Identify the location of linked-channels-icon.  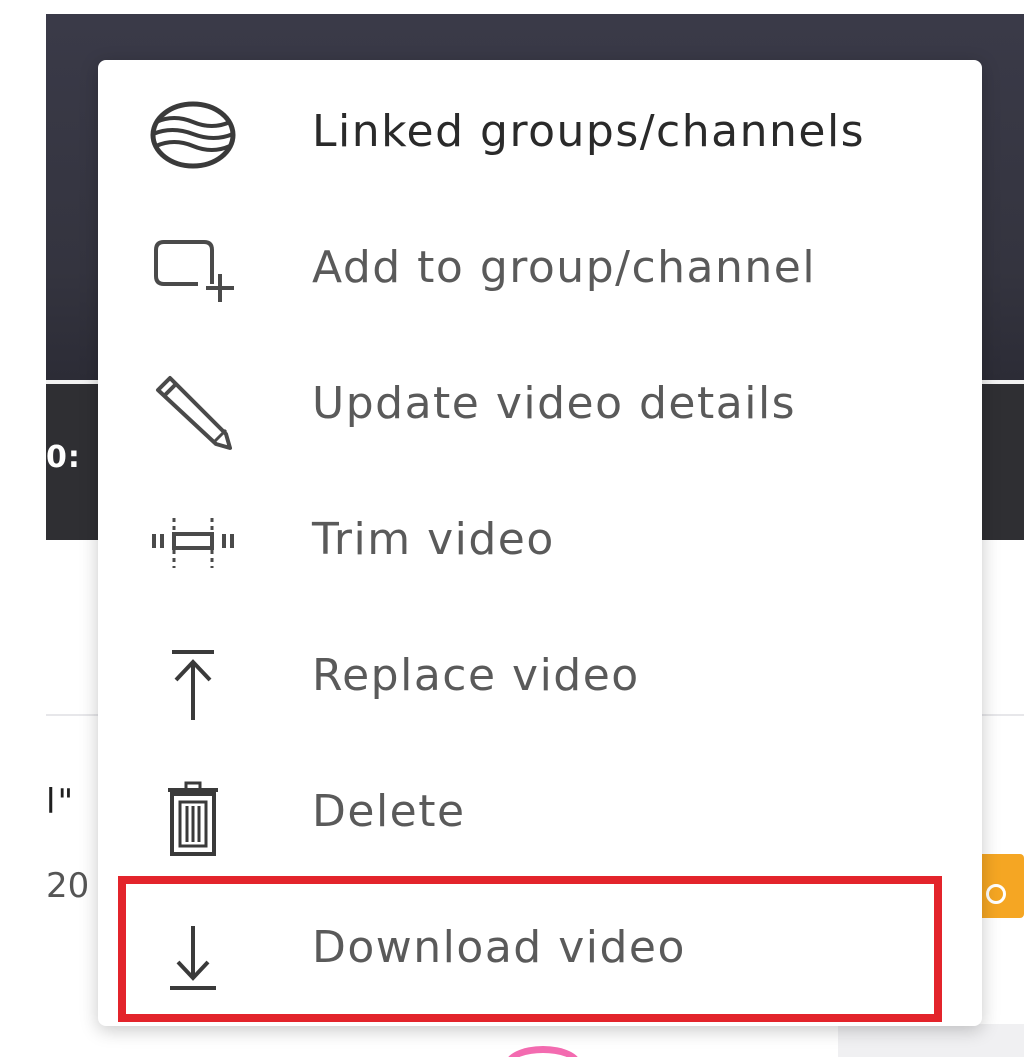
(193, 135).